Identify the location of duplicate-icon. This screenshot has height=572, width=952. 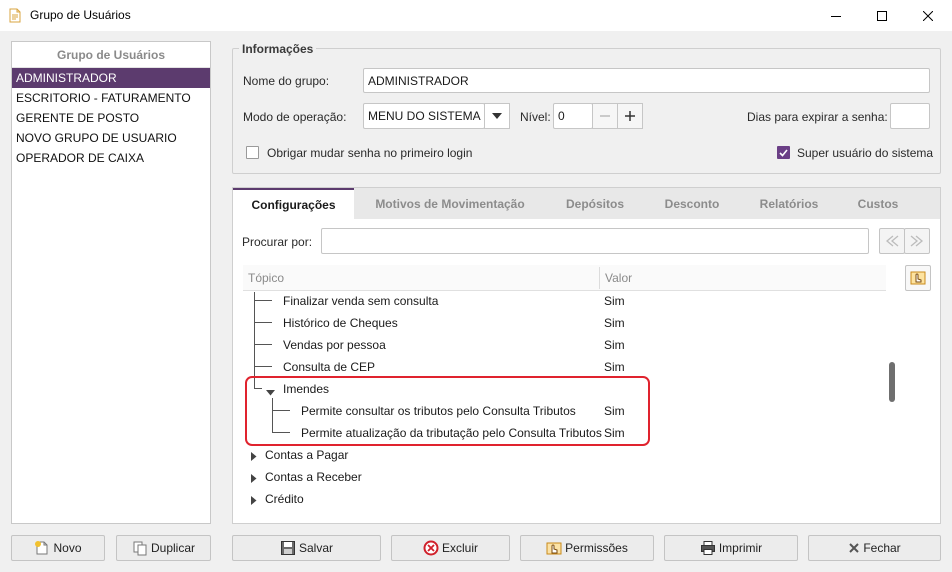
(140, 548).